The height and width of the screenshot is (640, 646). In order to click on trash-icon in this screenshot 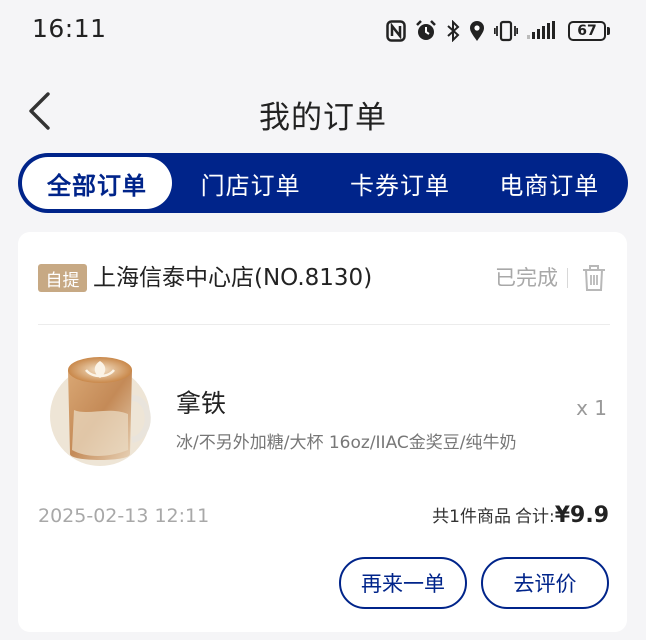, I will do `click(594, 278)`.